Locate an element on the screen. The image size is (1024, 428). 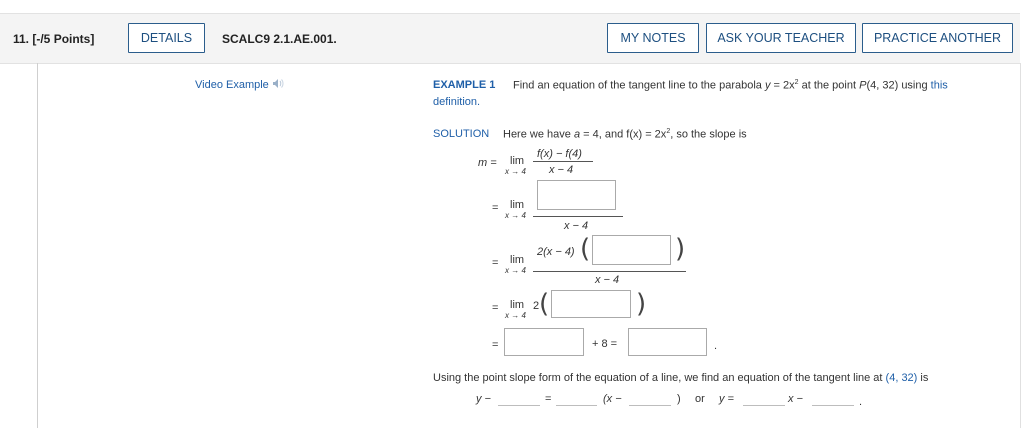
period-2: . is located at coordinates (861, 402).